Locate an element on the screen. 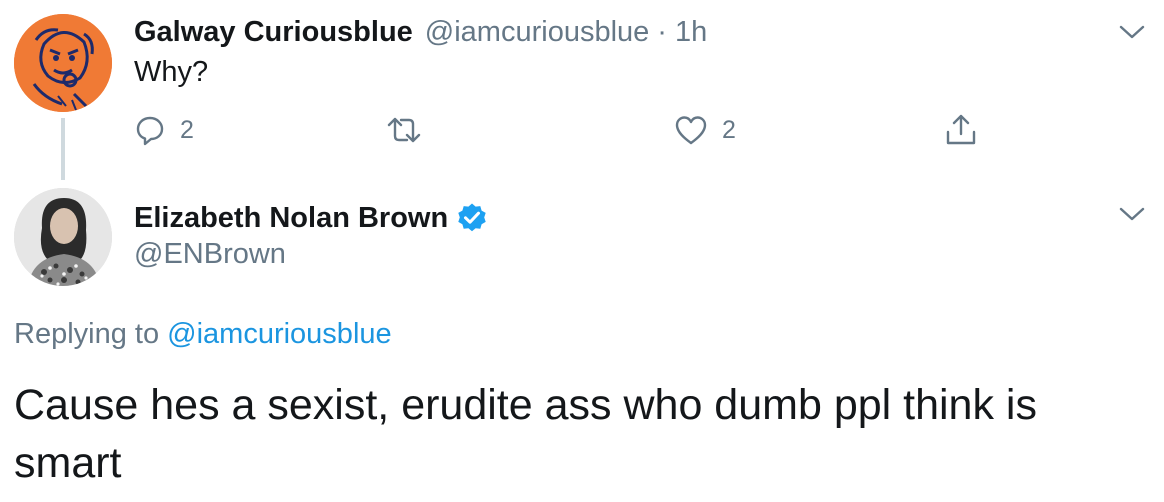  tweet2-display-name: Elizabeth Nolan Brown is located at coordinates (291, 218).